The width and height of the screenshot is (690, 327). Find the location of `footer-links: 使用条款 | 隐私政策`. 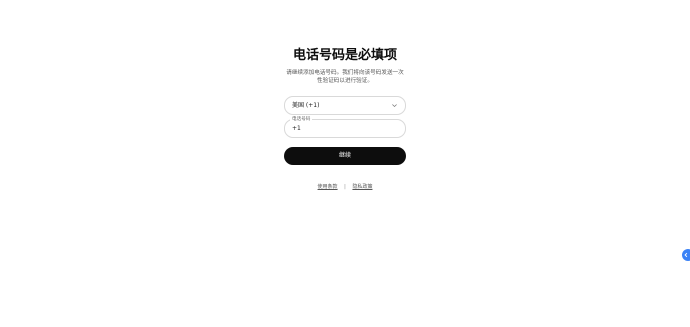

footer-links: 使用条款 | 隐私政策 is located at coordinates (345, 187).